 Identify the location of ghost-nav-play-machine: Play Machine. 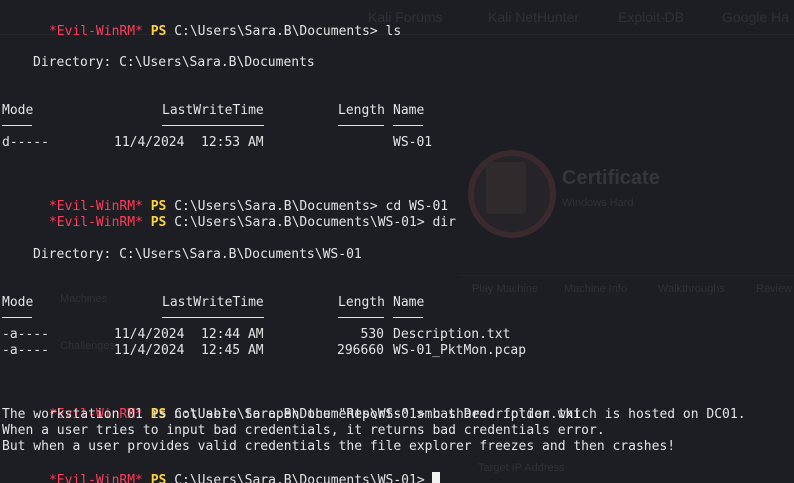
(505, 289).